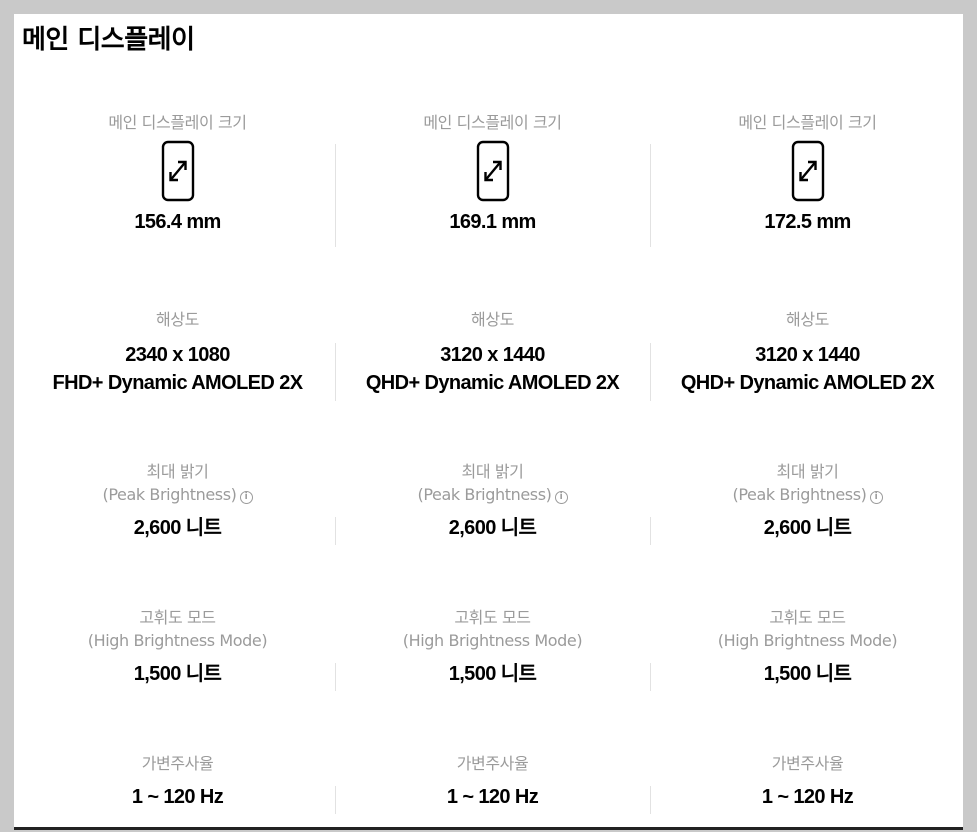 Image resolution: width=977 pixels, height=832 pixels. What do you see at coordinates (177, 222) in the screenshot?
I see `spec-value: 156.4 mm` at bounding box center [177, 222].